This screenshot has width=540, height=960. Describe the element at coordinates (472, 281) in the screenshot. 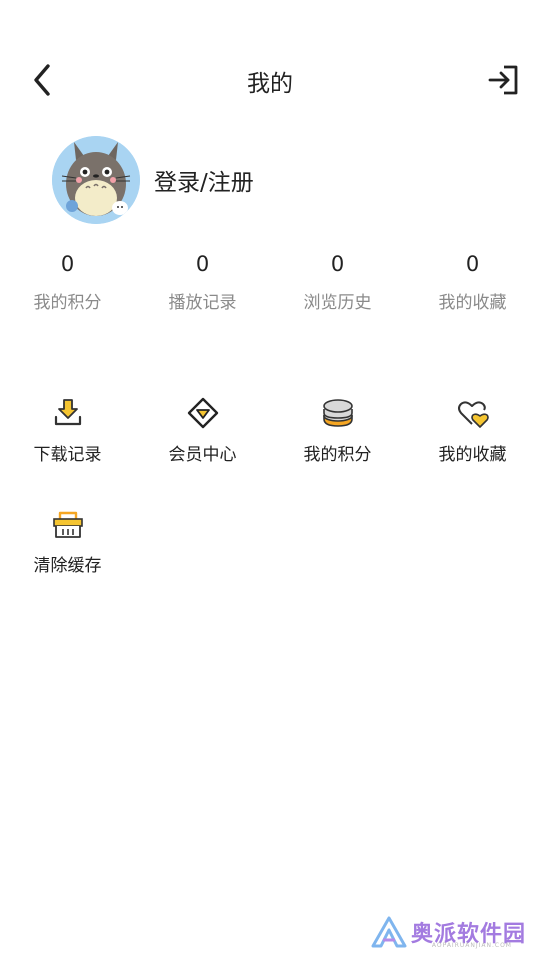

I see `stat-favorites: 0 我的收藏` at that location.